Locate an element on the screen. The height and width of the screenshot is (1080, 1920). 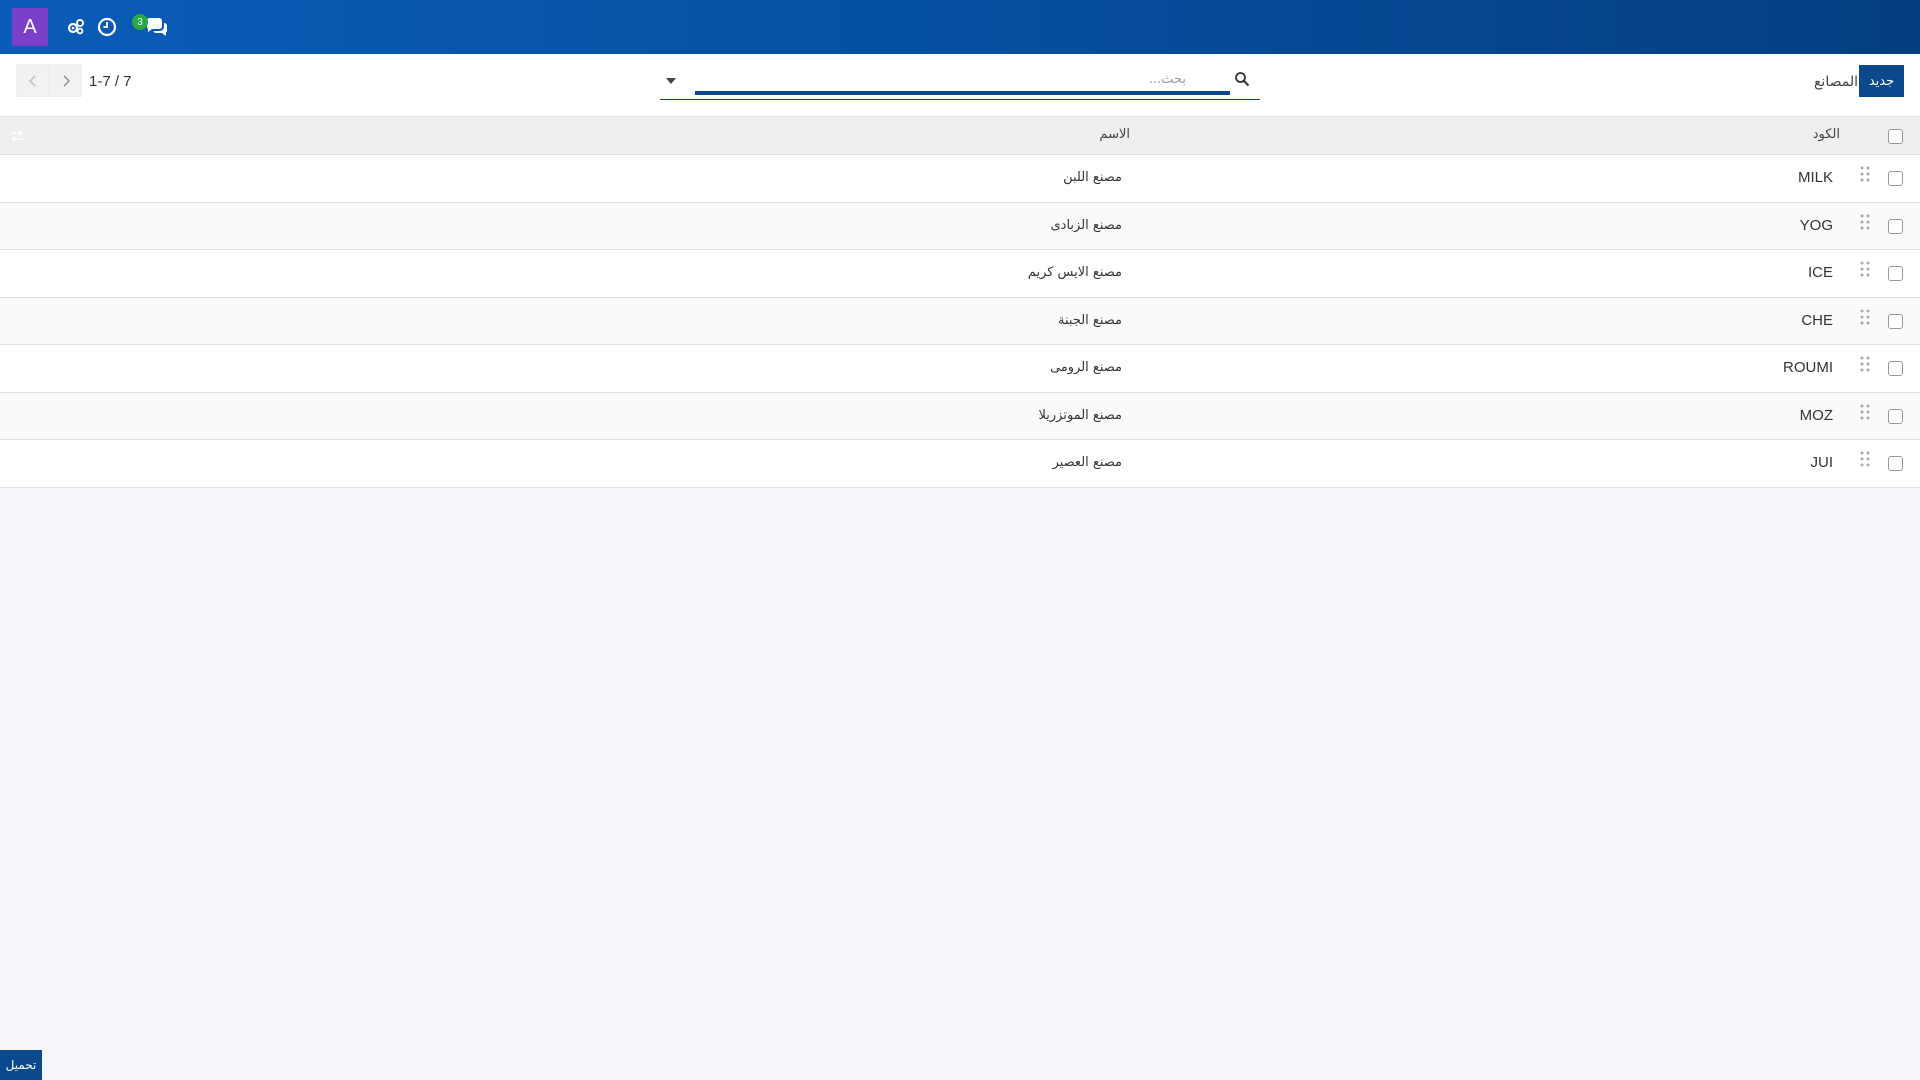
chevron-left-icon is located at coordinates (31, 80).